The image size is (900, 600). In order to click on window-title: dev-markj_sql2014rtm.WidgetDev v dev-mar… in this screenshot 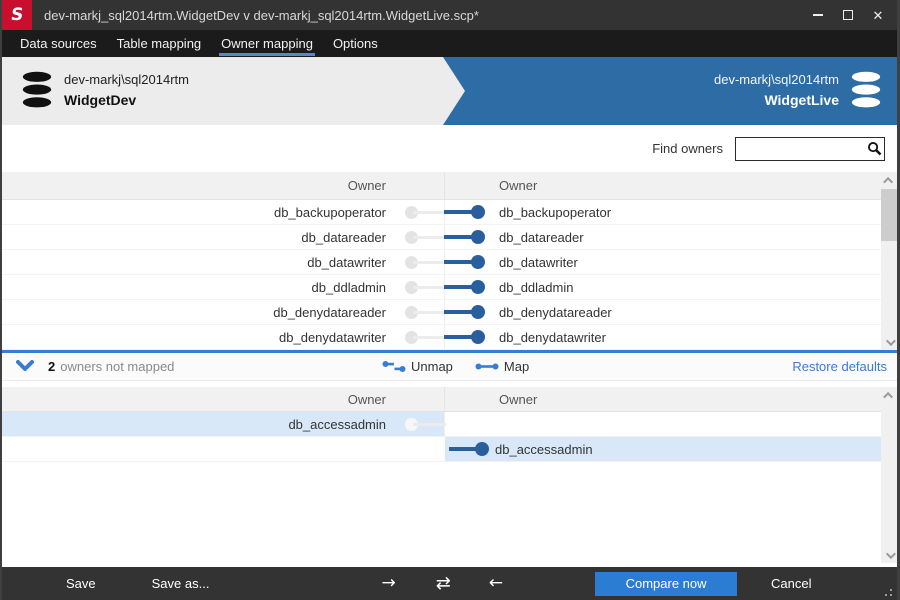, I will do `click(261, 15)`.